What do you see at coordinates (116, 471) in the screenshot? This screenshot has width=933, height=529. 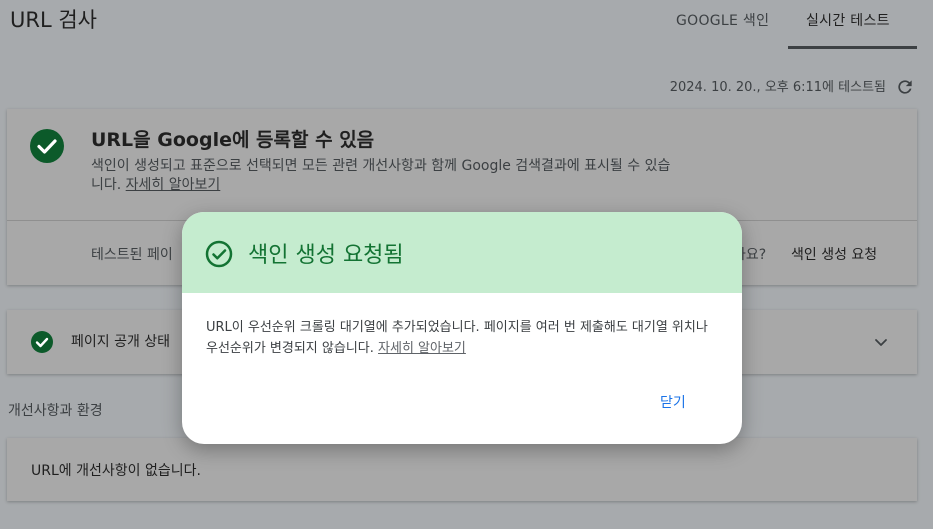 I see `no-enhancements-text: URL에 개선사항이 없습니다.` at bounding box center [116, 471].